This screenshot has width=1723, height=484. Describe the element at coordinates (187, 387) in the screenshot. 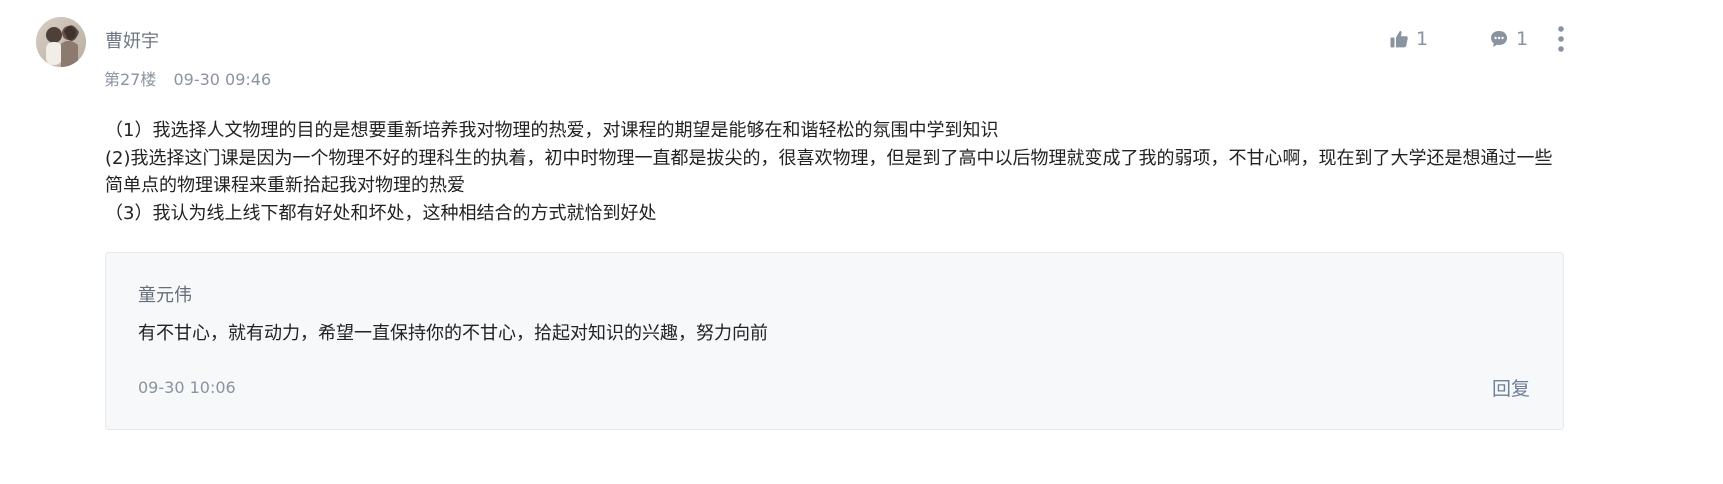

I see `reply-time: 09-30 10:06` at that location.